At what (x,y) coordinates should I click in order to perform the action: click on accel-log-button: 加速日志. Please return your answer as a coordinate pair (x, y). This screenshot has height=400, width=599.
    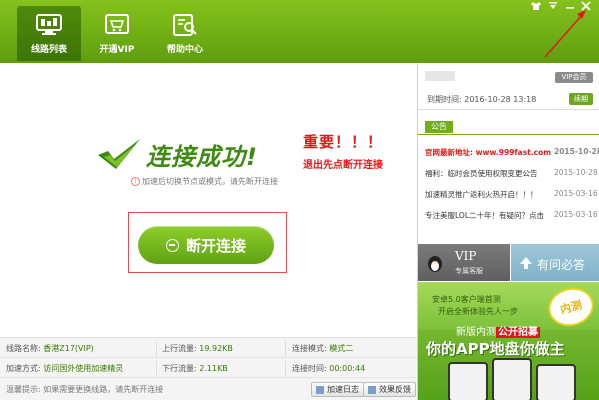
    Looking at the image, I should click on (337, 389).